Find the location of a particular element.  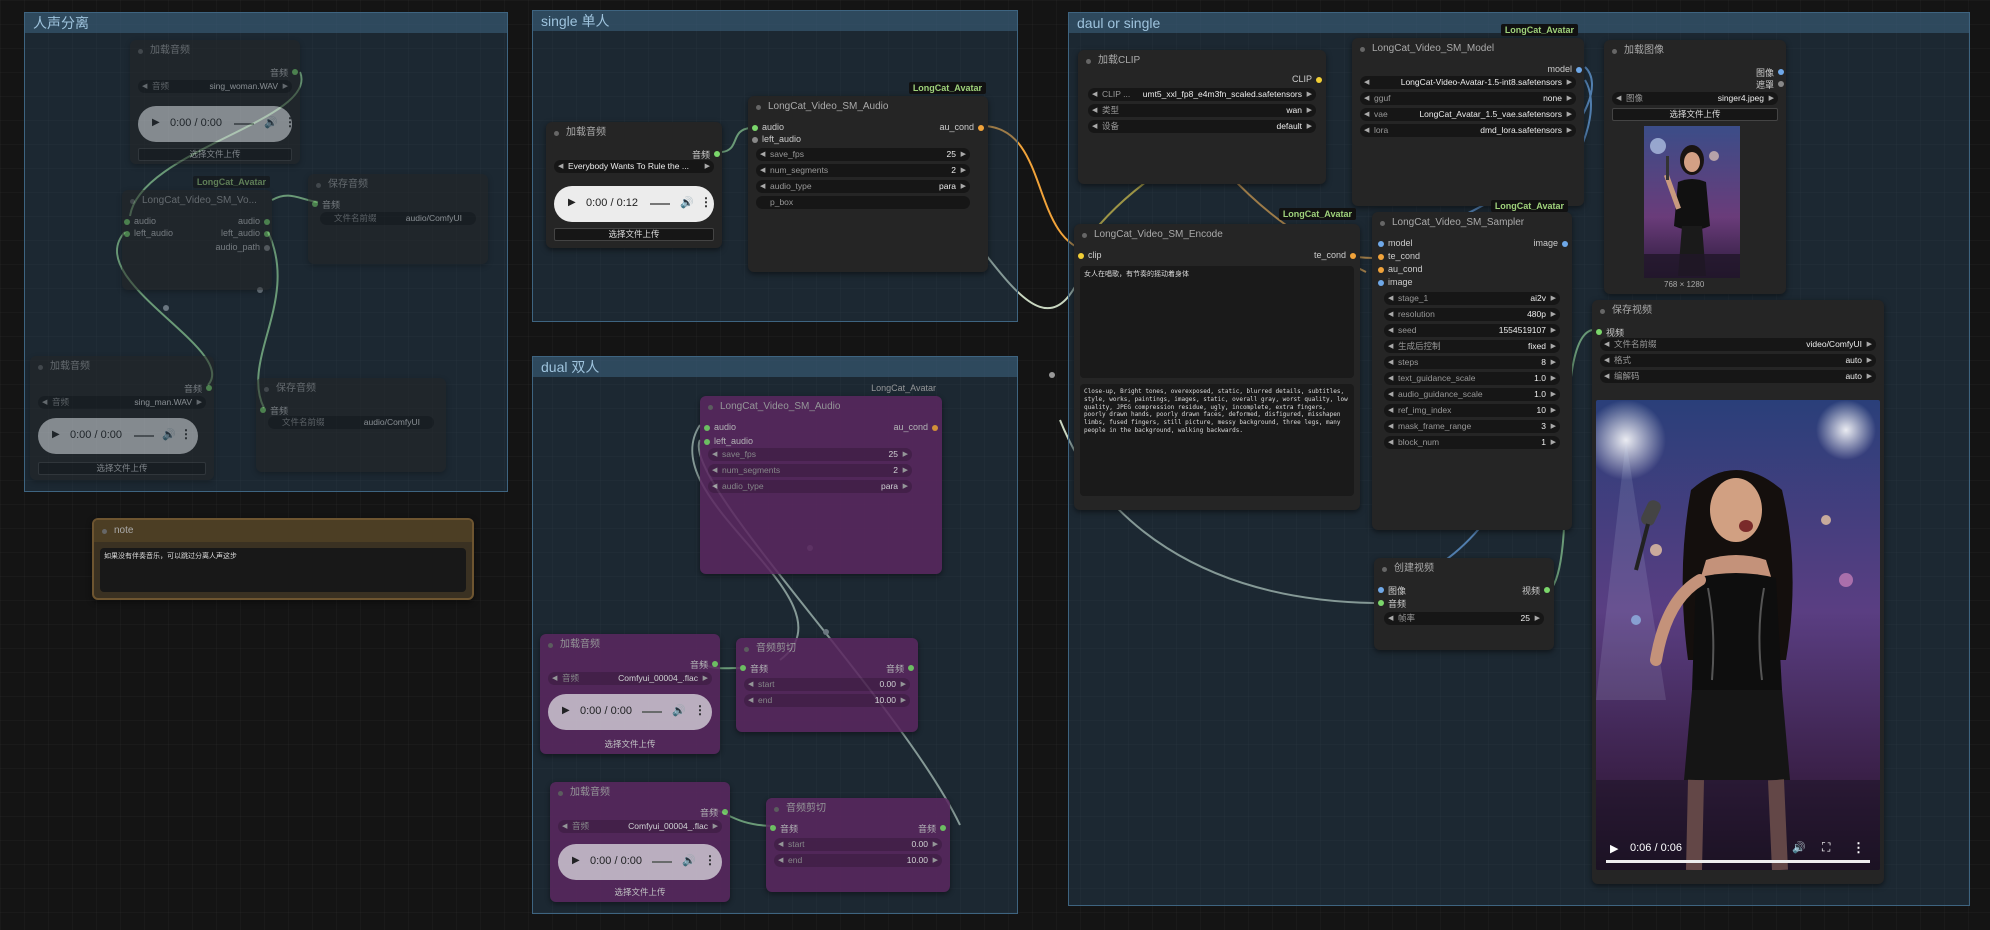

input-te-cond: te_cond is located at coordinates (1399, 256).